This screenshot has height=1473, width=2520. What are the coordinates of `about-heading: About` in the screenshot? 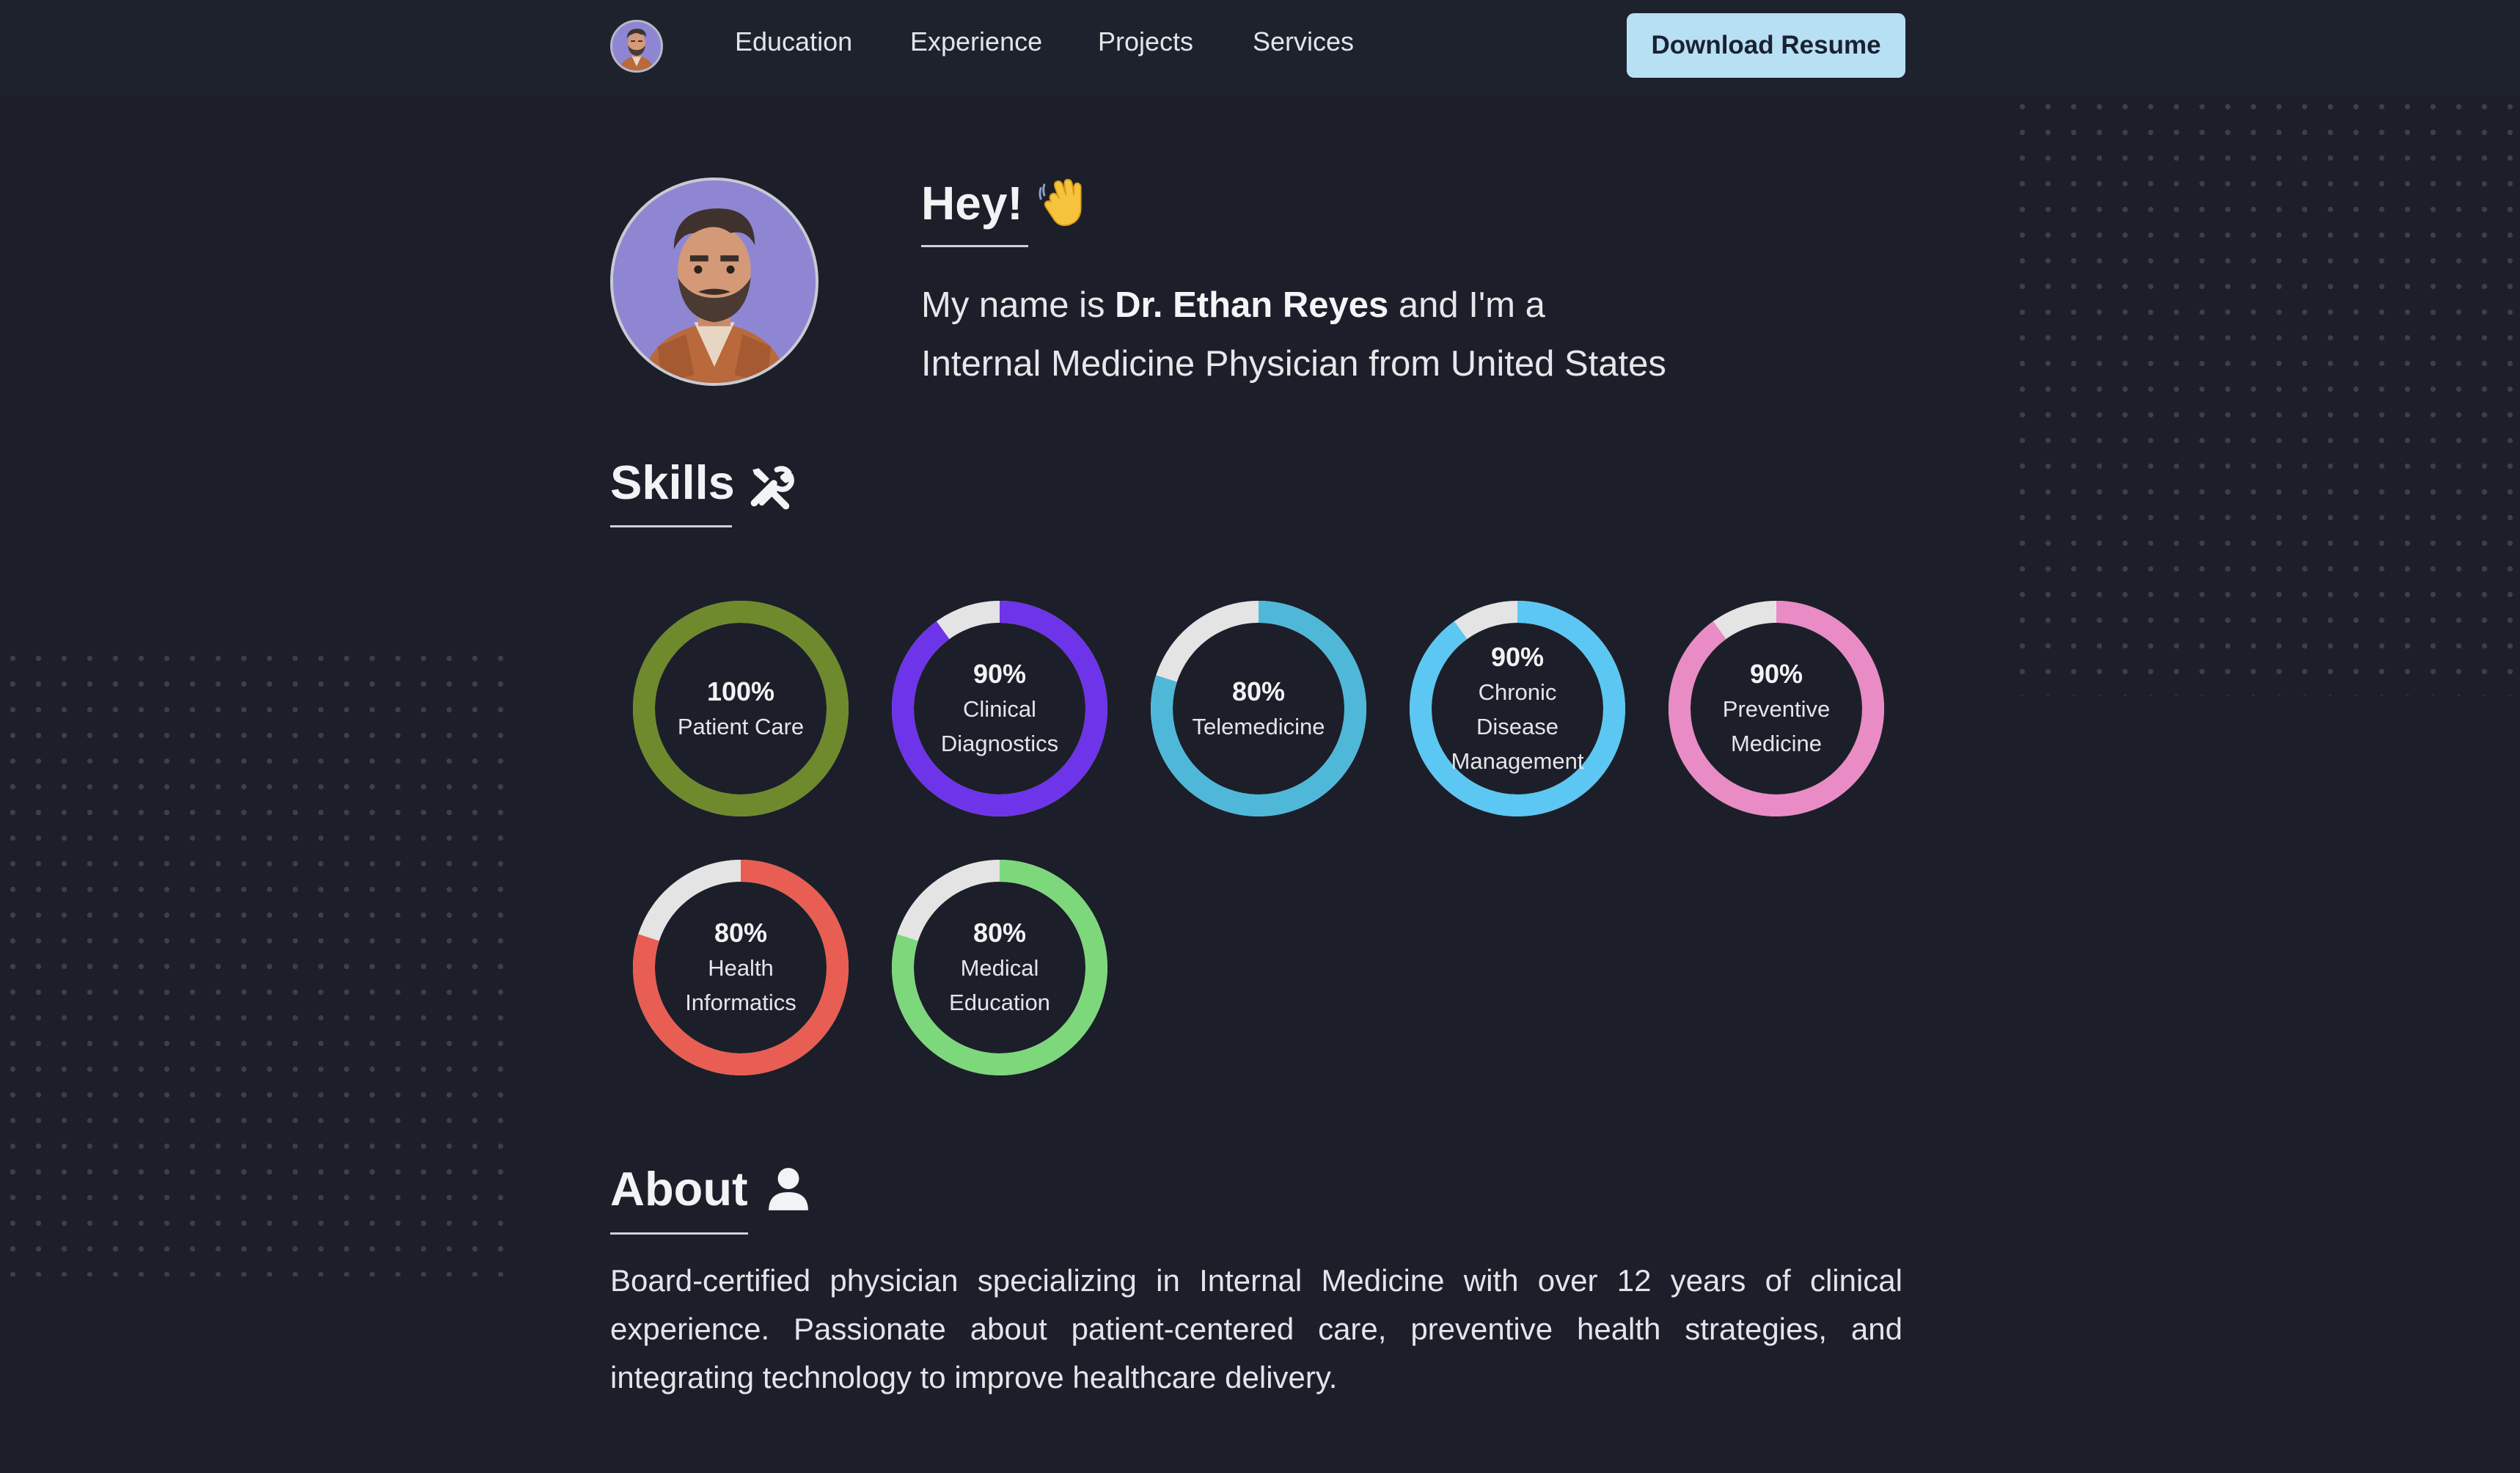 It's located at (679, 1189).